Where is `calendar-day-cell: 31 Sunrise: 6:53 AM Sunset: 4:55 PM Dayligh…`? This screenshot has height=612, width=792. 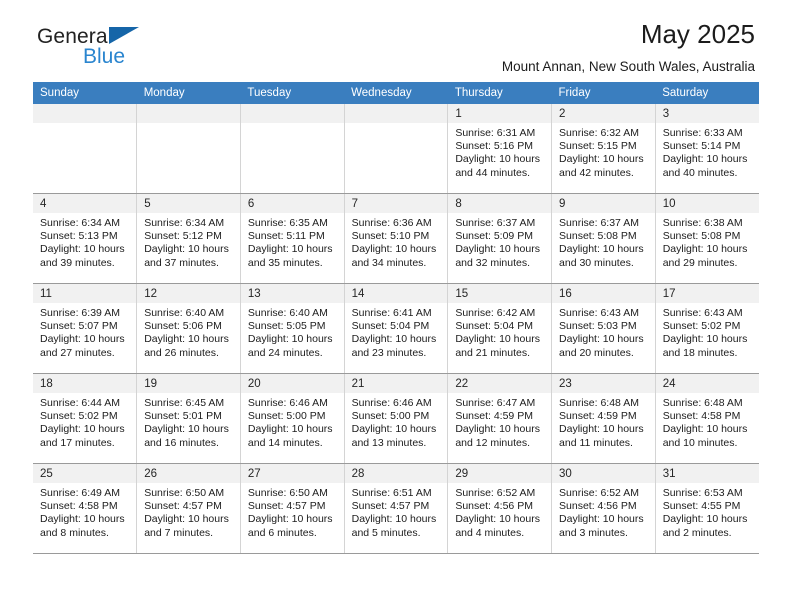
calendar-day-cell: 31 Sunrise: 6:53 AM Sunset: 4:55 PM Dayligh… is located at coordinates (707, 508).